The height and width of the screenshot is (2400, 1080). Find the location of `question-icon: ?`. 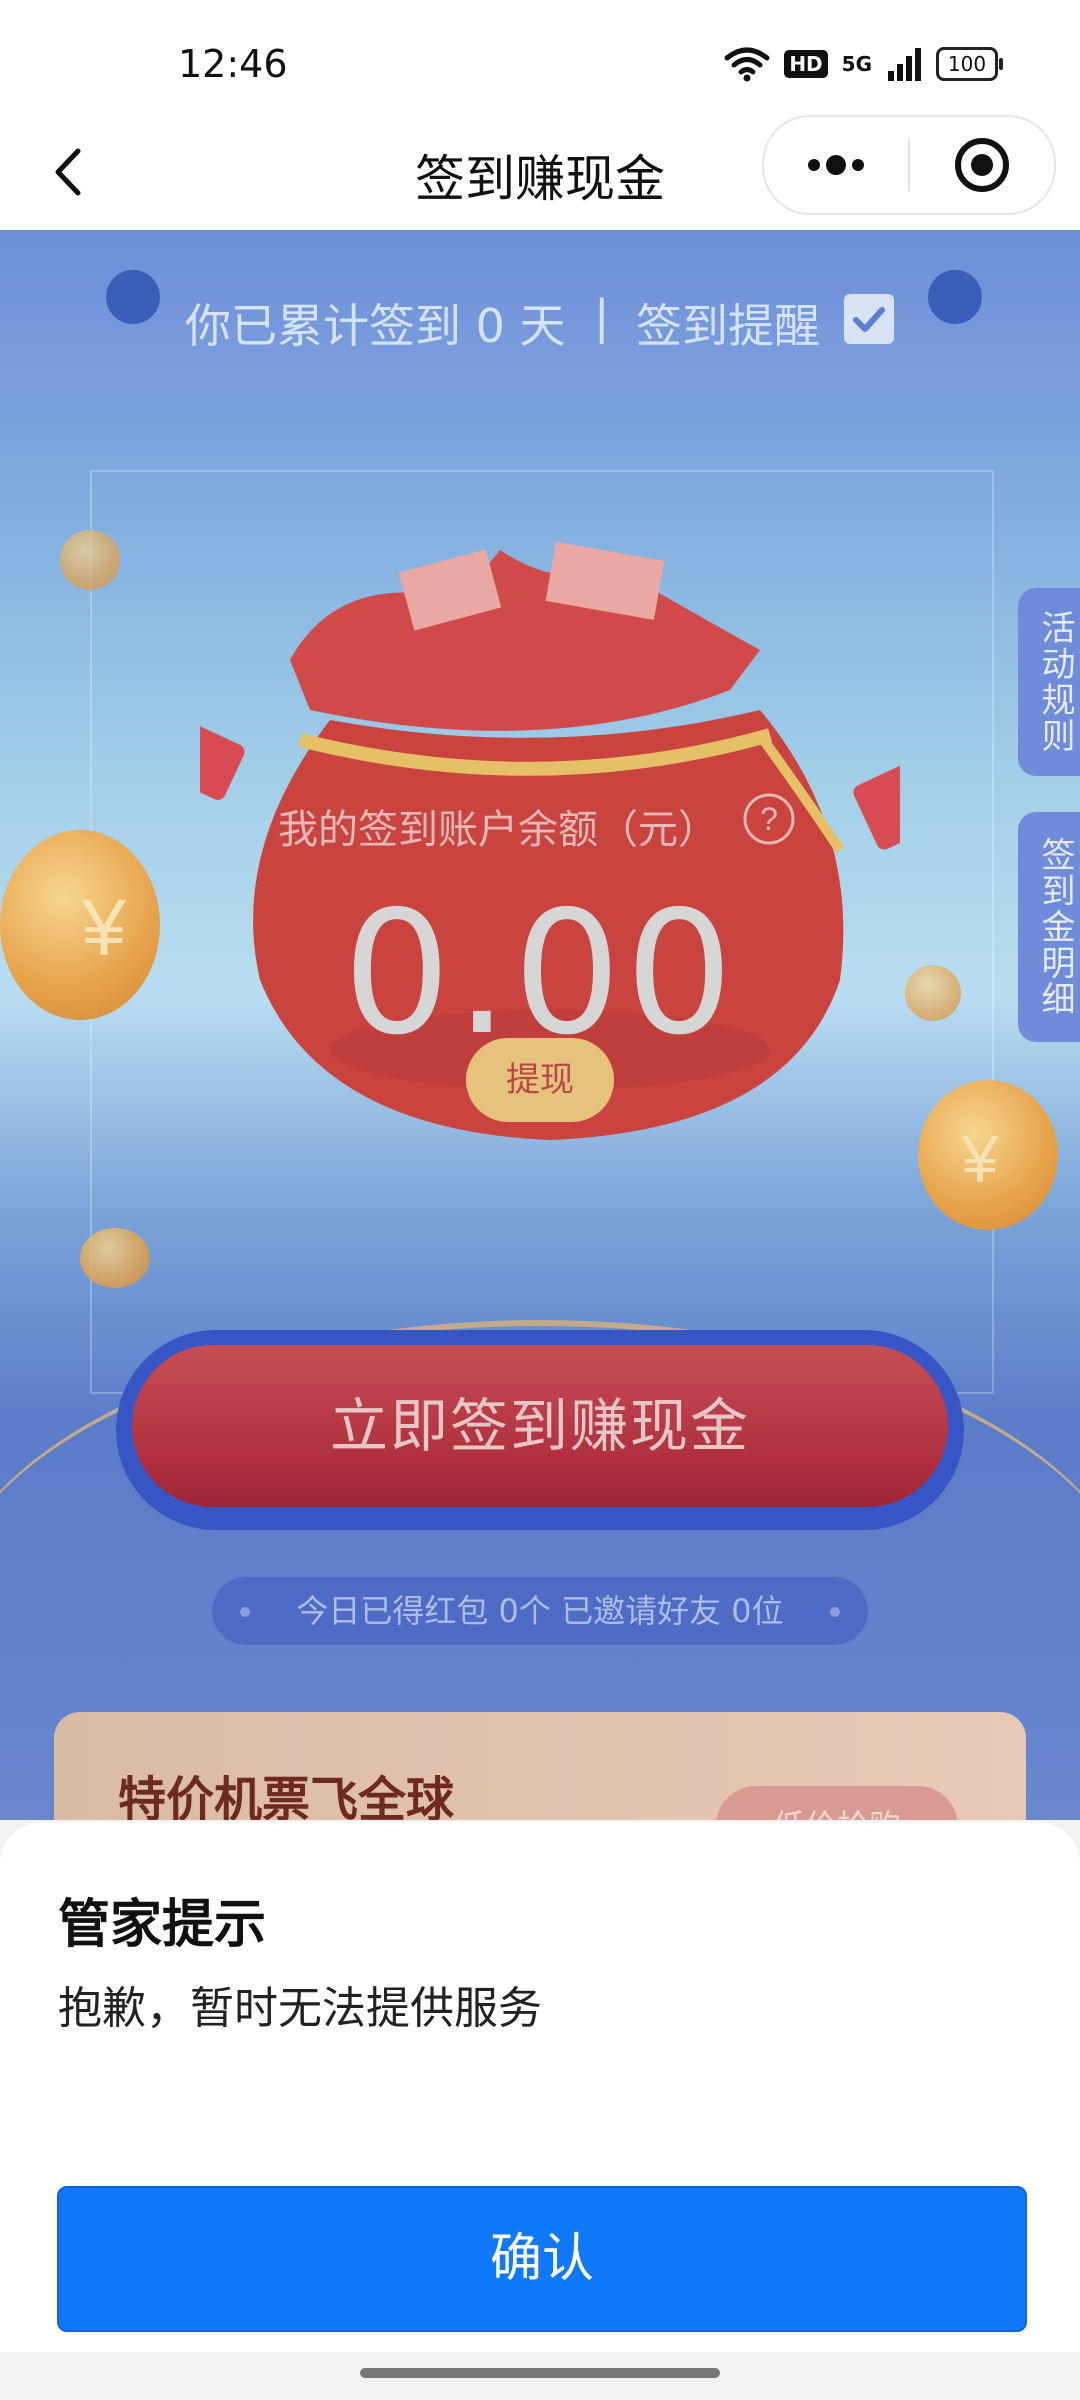

question-icon: ? is located at coordinates (769, 819).